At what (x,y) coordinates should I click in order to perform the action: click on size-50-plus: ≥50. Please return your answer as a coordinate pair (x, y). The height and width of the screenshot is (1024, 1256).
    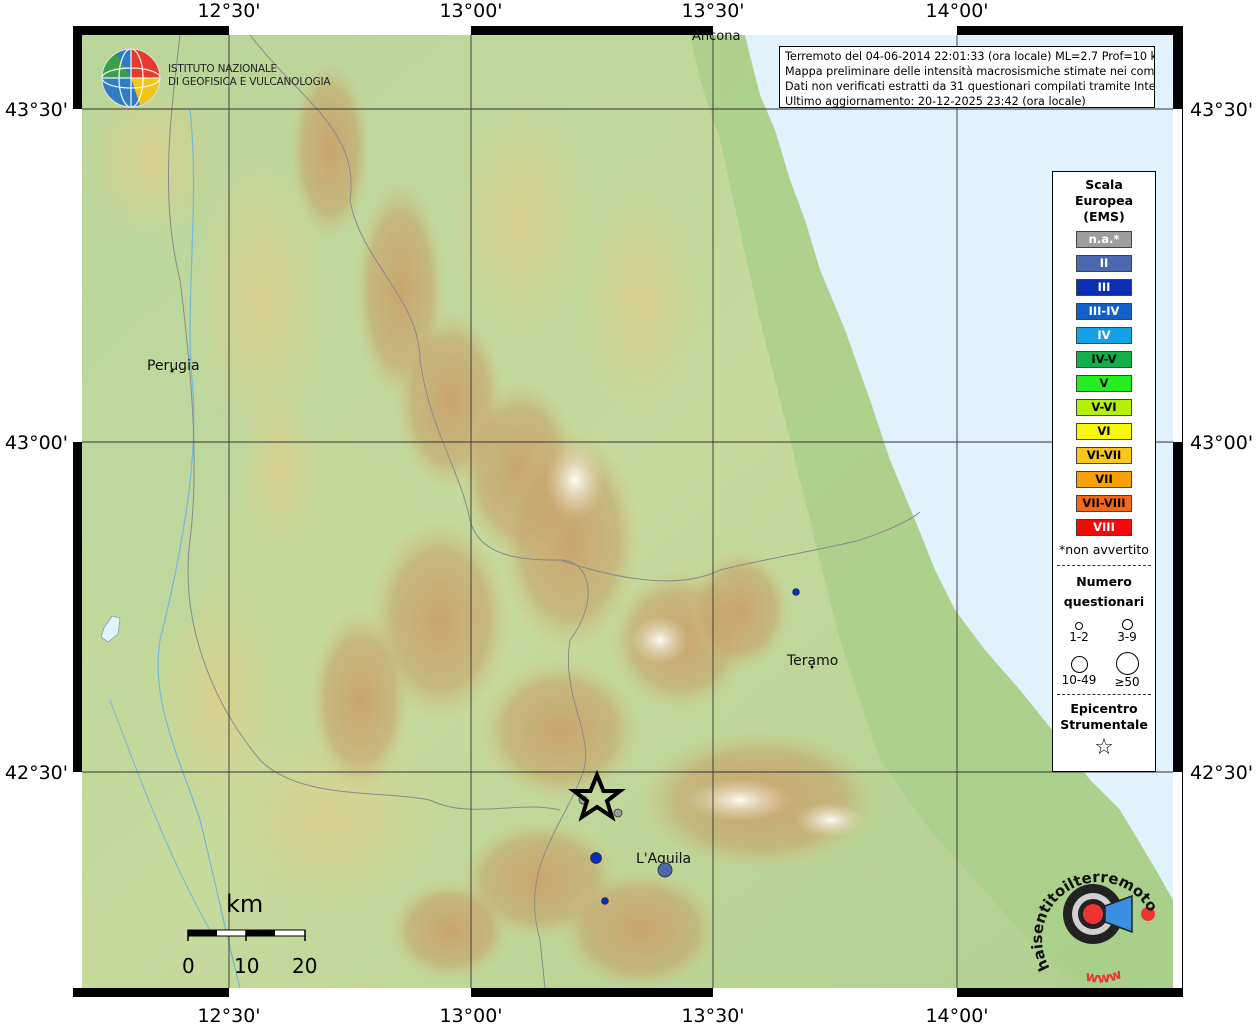
    Looking at the image, I should click on (1127, 670).